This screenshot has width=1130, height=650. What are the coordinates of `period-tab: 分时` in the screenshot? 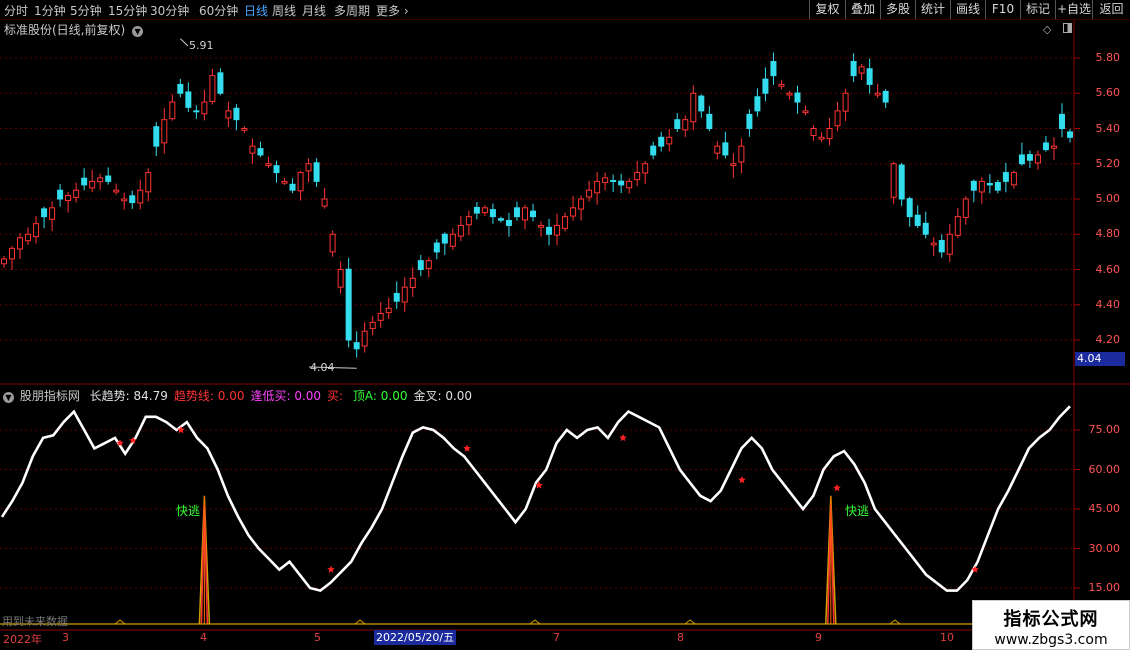 It's located at (16, 10).